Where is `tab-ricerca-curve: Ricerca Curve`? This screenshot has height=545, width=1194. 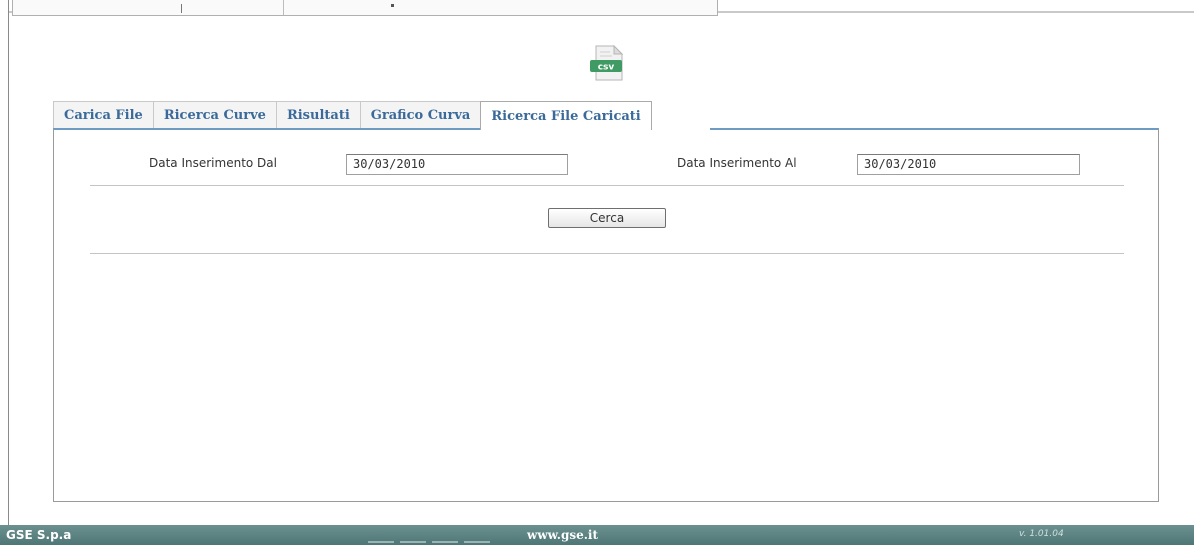 tab-ricerca-curve: Ricerca Curve is located at coordinates (214, 114).